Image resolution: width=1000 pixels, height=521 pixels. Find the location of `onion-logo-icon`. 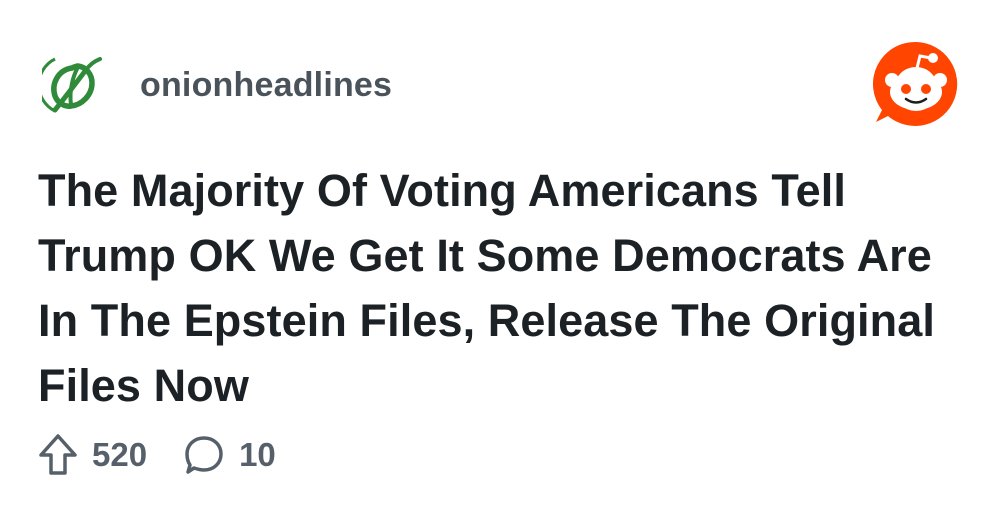

onion-logo-icon is located at coordinates (72, 85).